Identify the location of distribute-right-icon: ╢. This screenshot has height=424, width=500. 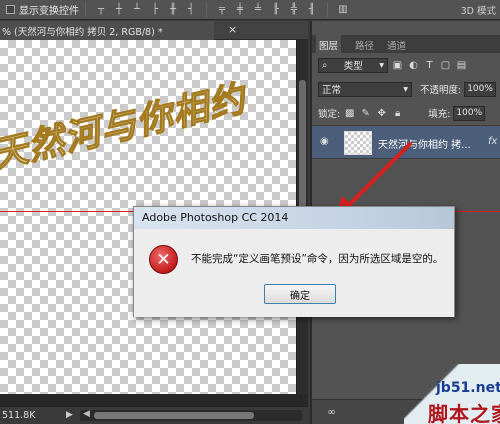
(312, 10).